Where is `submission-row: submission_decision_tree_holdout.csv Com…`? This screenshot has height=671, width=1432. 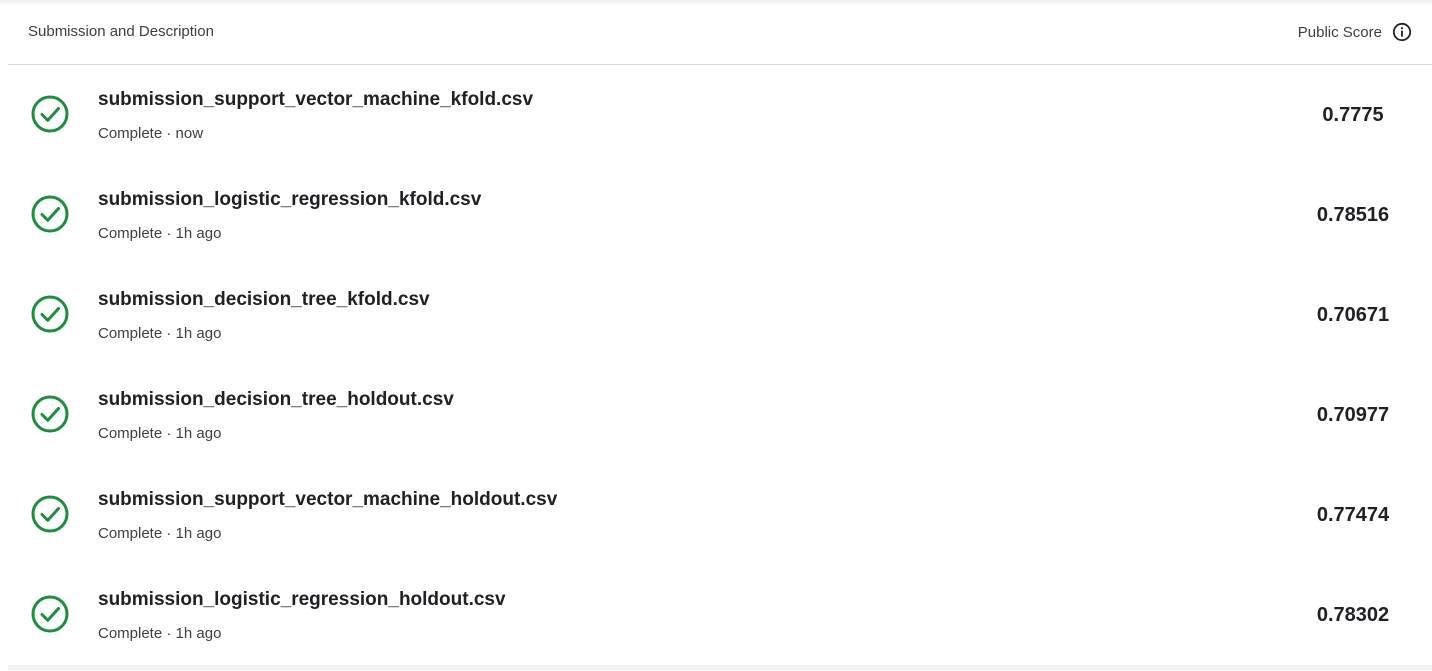 submission-row: submission_decision_tree_holdout.csv Com… is located at coordinates (716, 415).